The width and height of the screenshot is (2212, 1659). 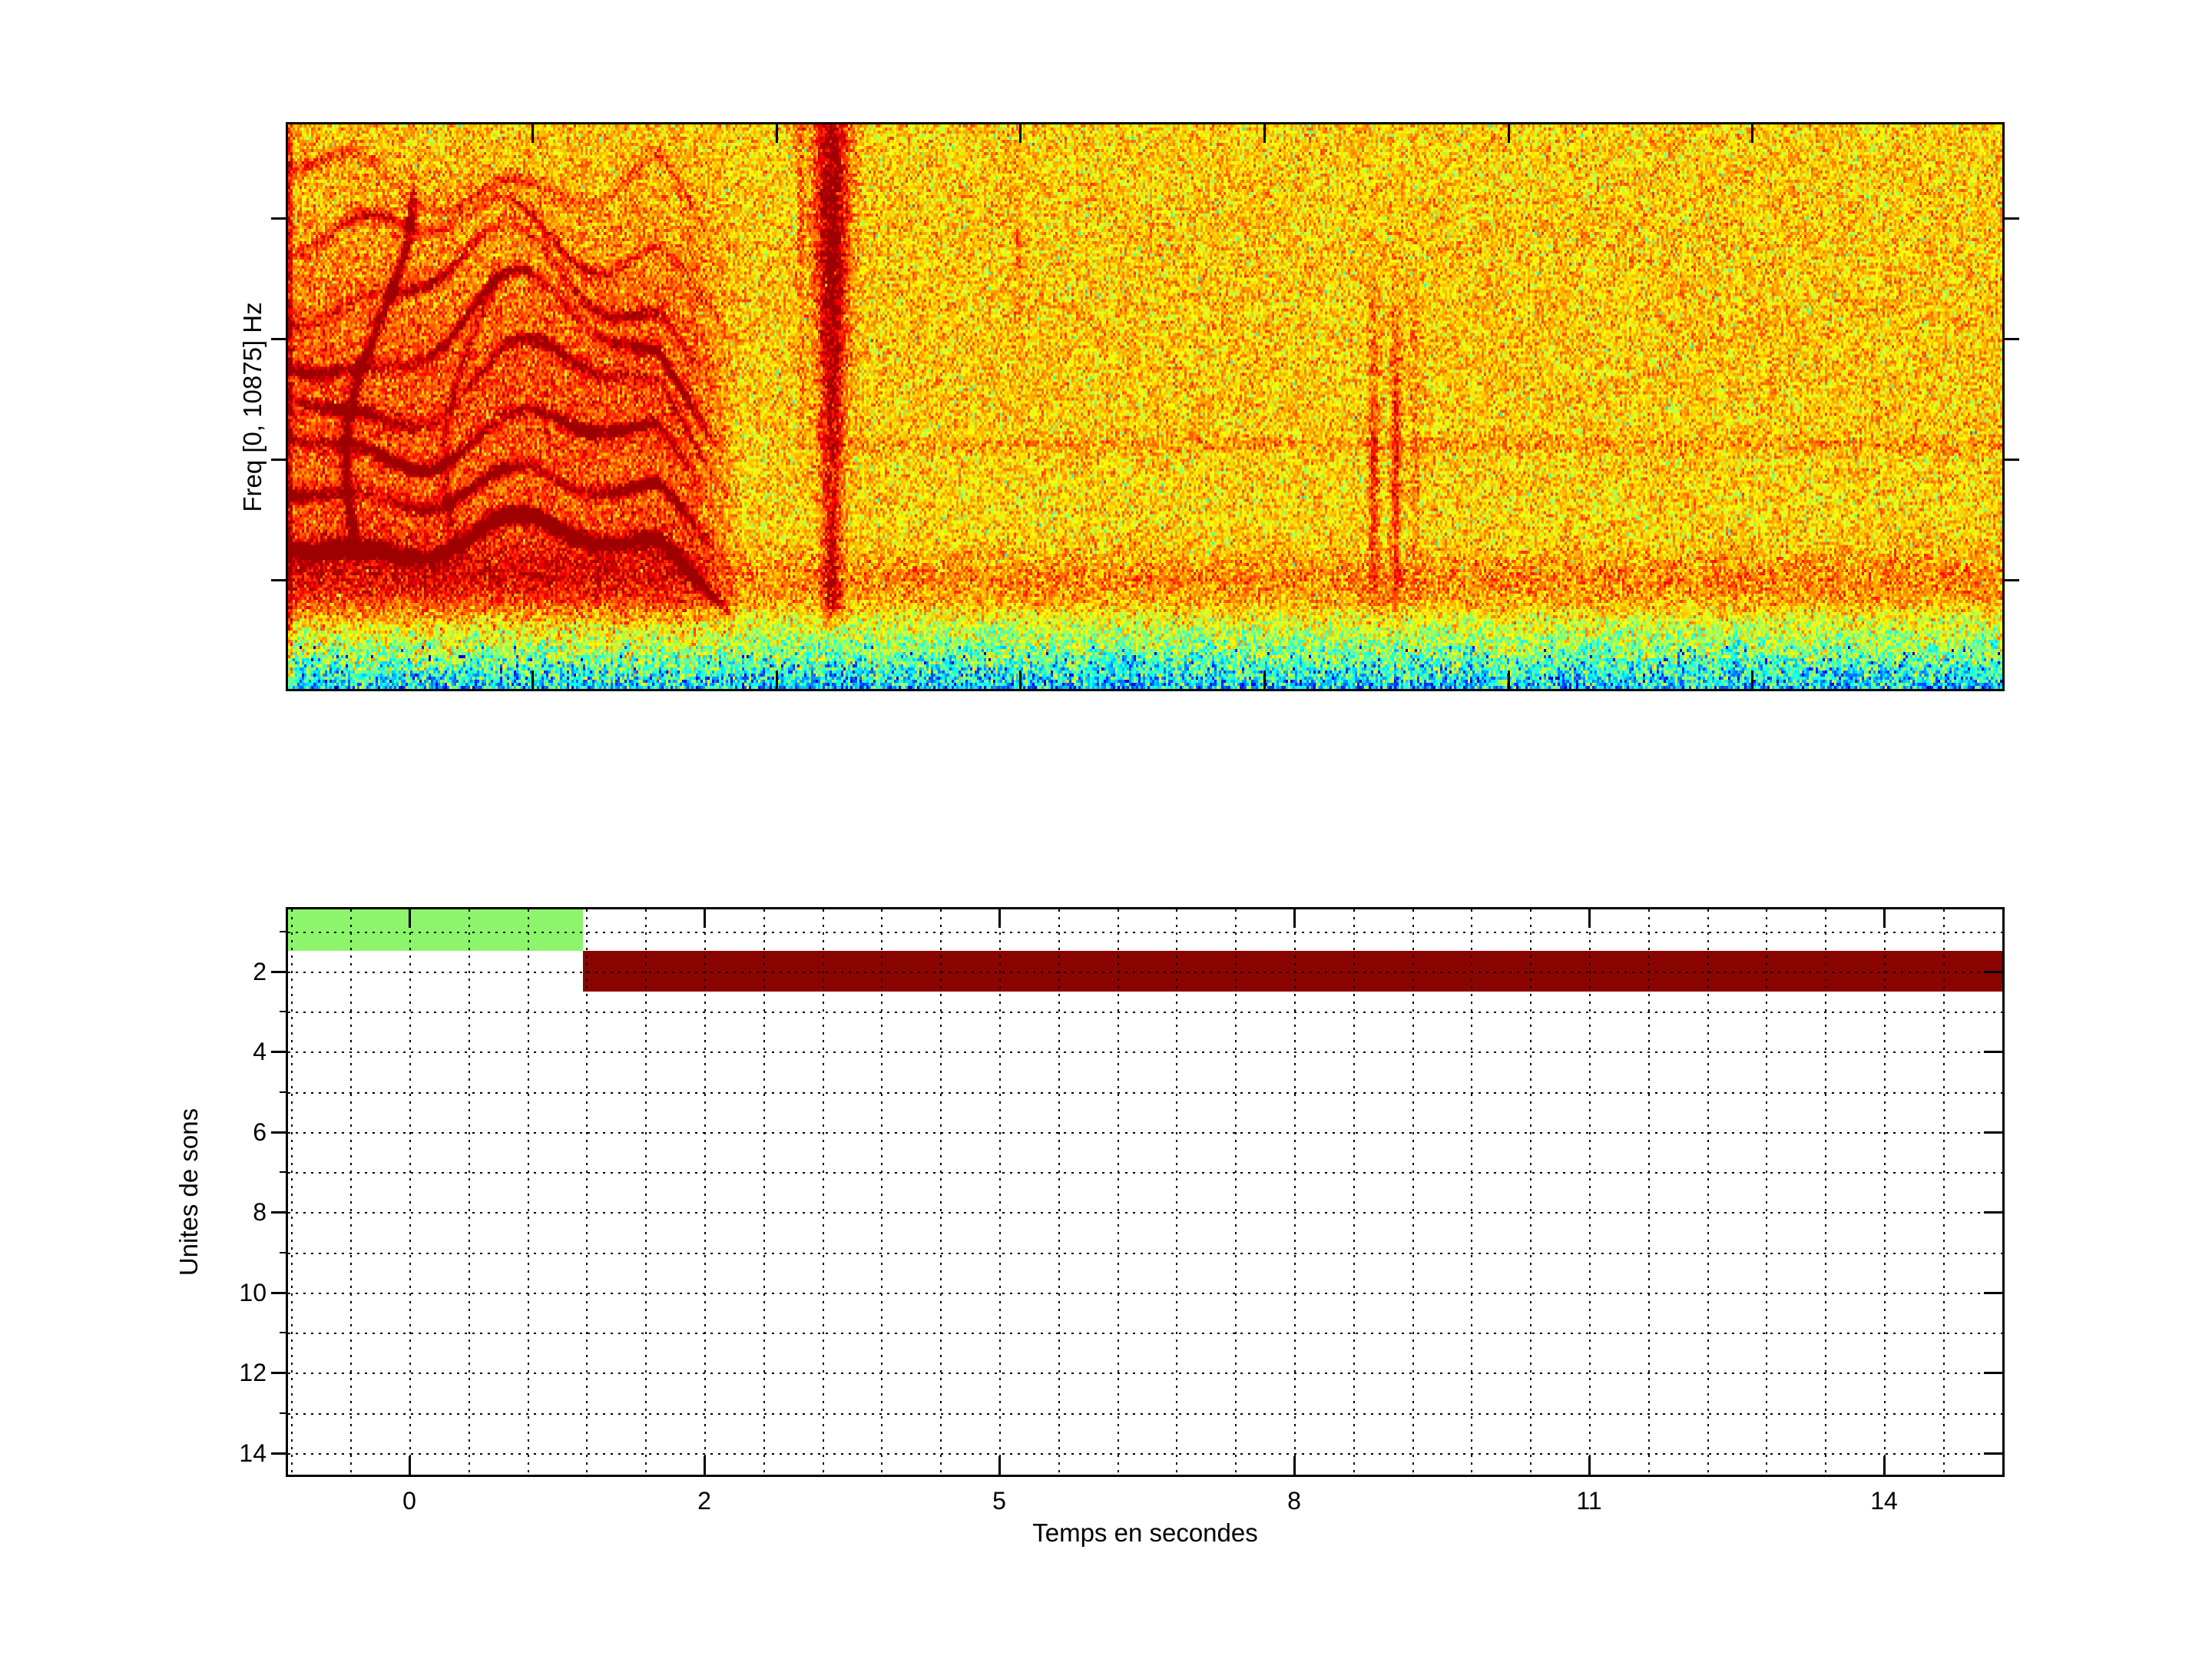 I want to click on y-tick-label: 6, so click(x=260, y=1132).